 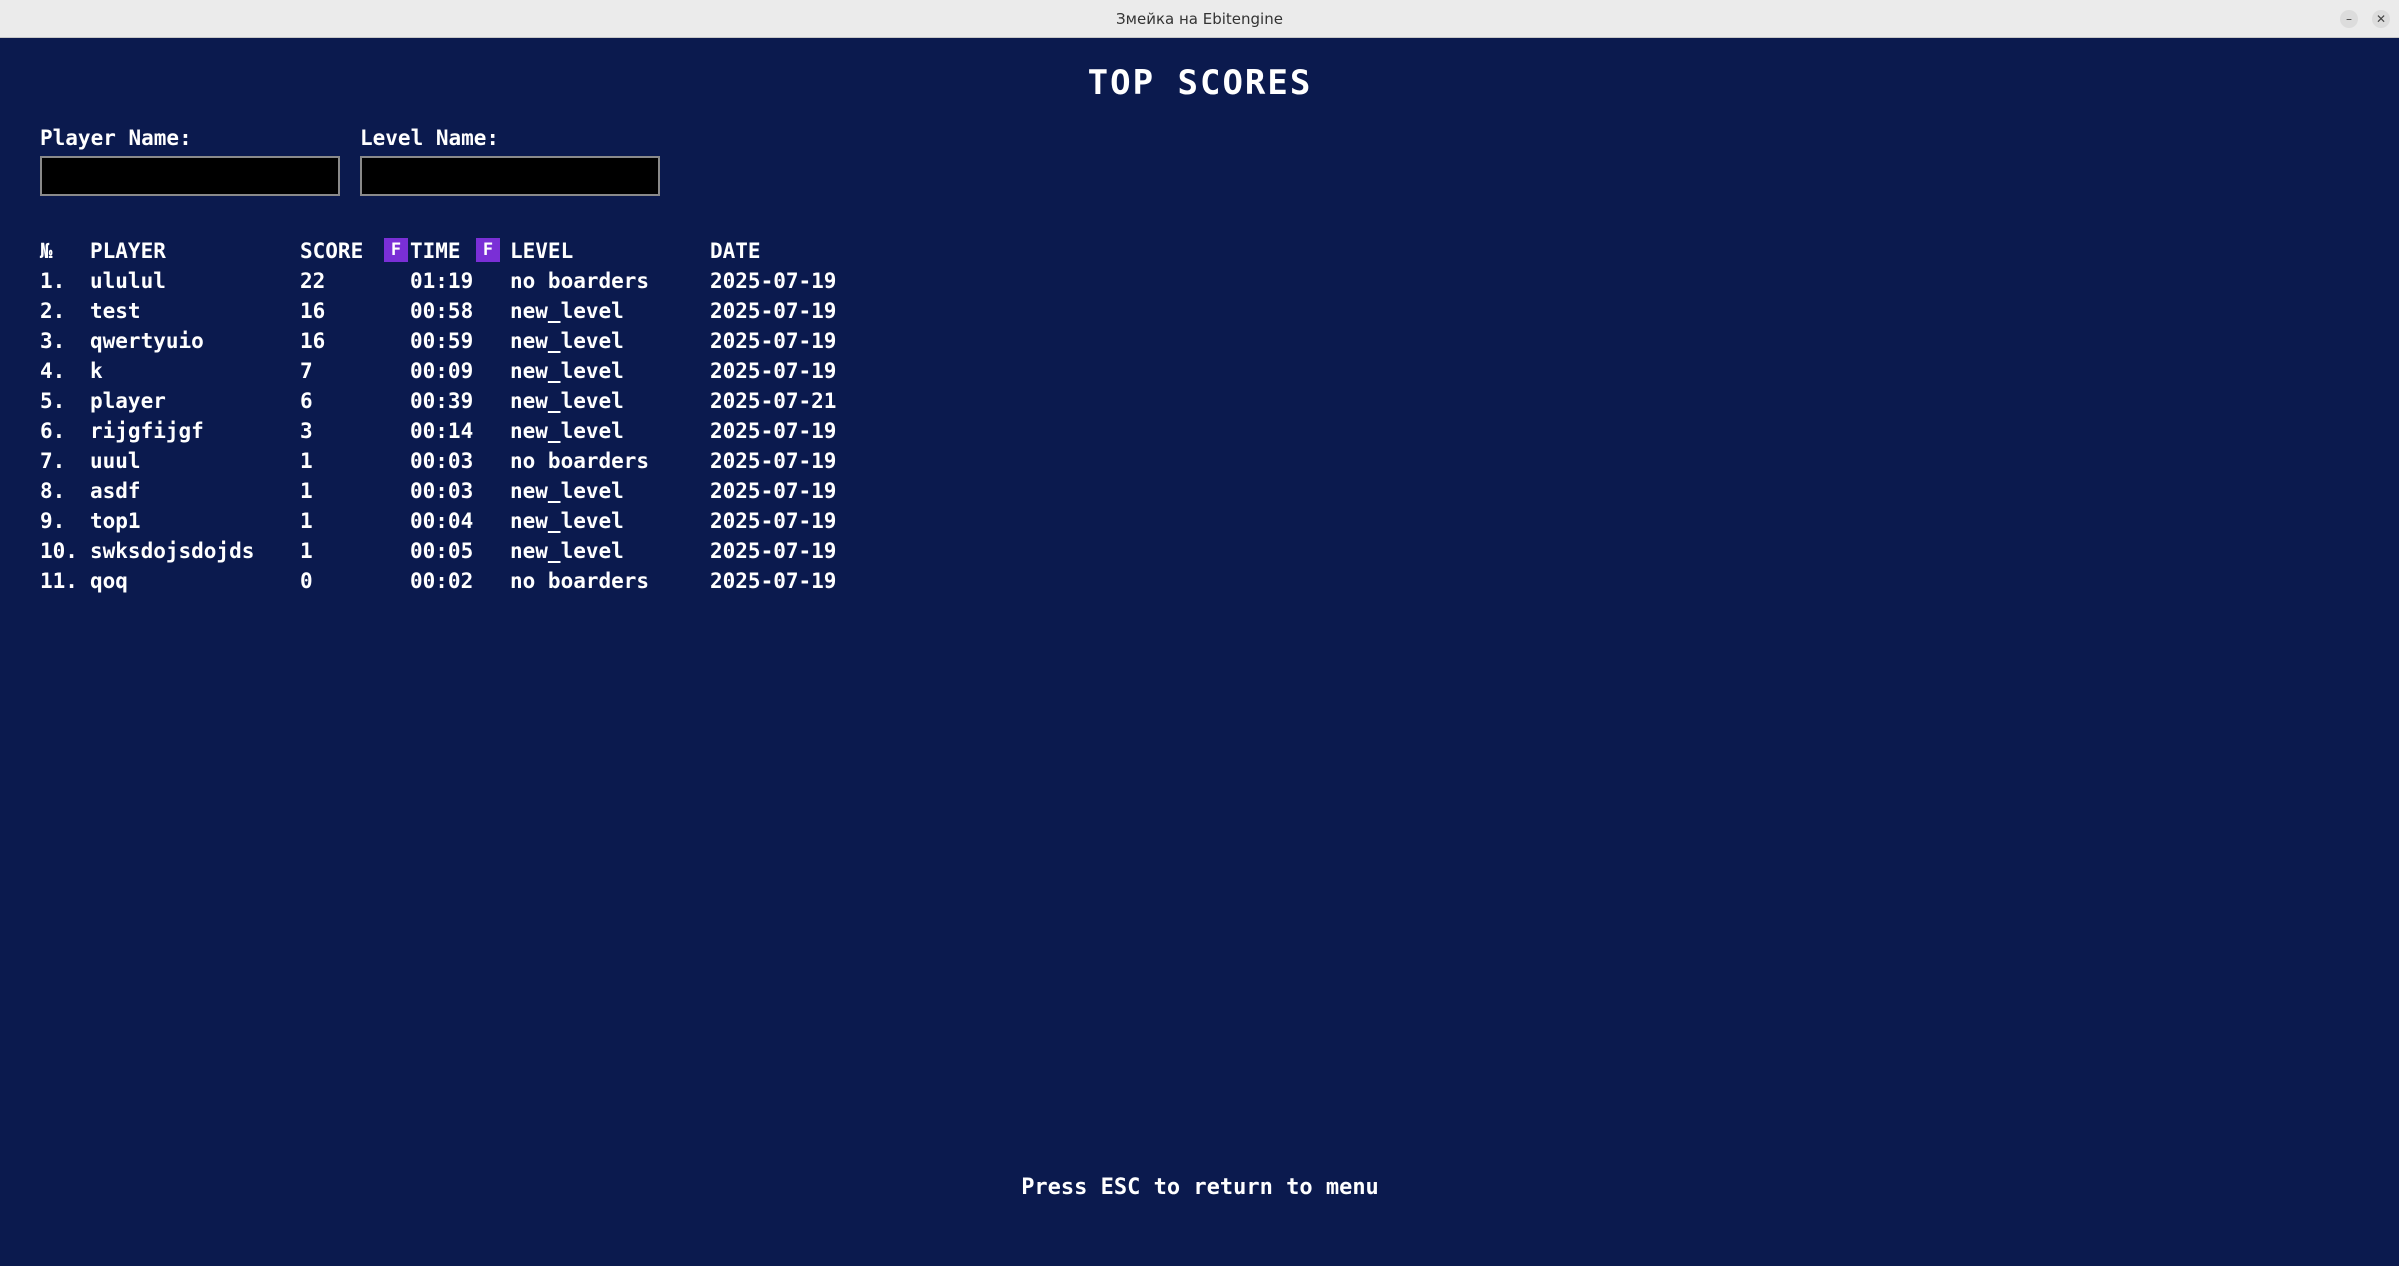 I want to click on row-num: 9., so click(x=53, y=521).